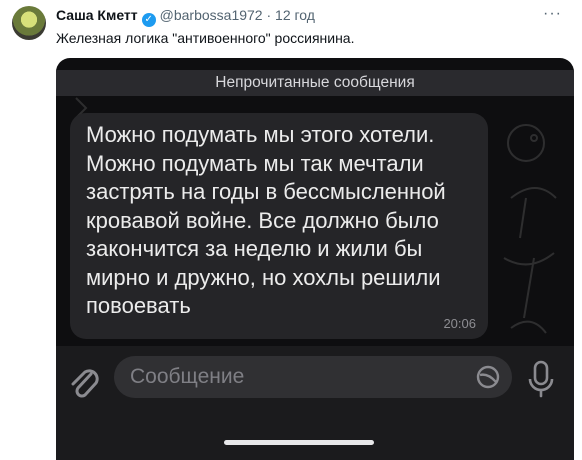 The height and width of the screenshot is (460, 582). I want to click on author-line: Саша Кметт ✓ @barbossa1972 · 12 год, so click(185, 17).